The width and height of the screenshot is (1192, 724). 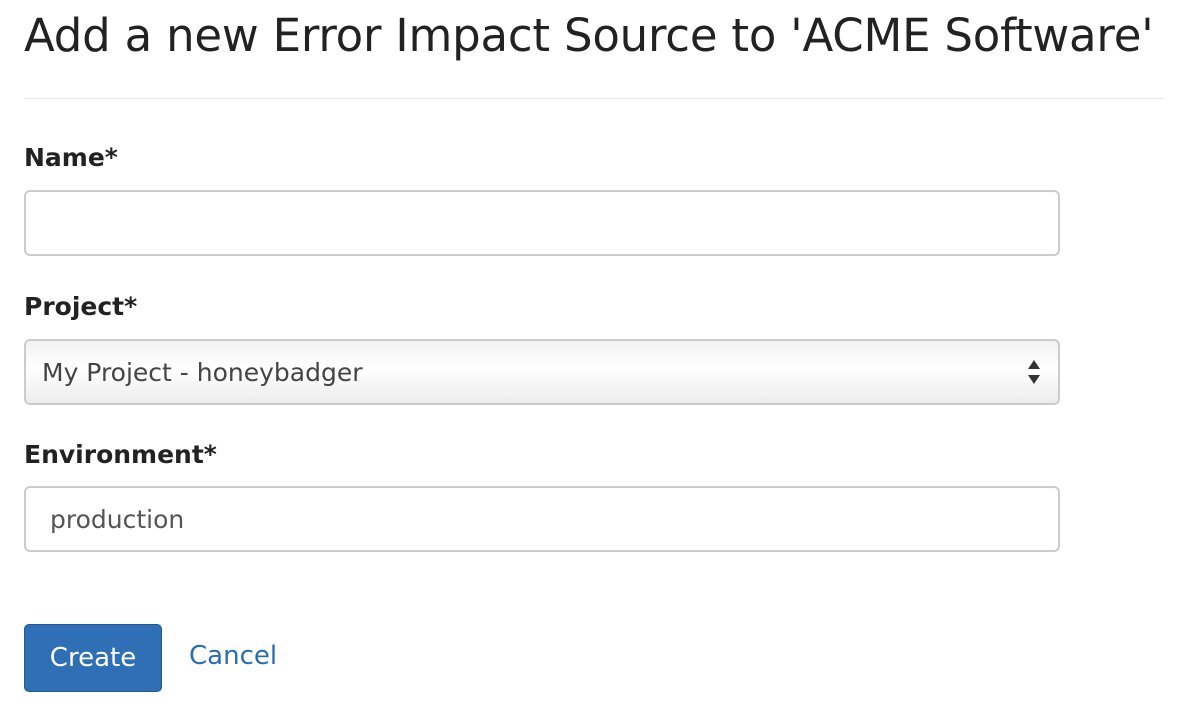 I want to click on project-label: Project*, so click(x=81, y=306).